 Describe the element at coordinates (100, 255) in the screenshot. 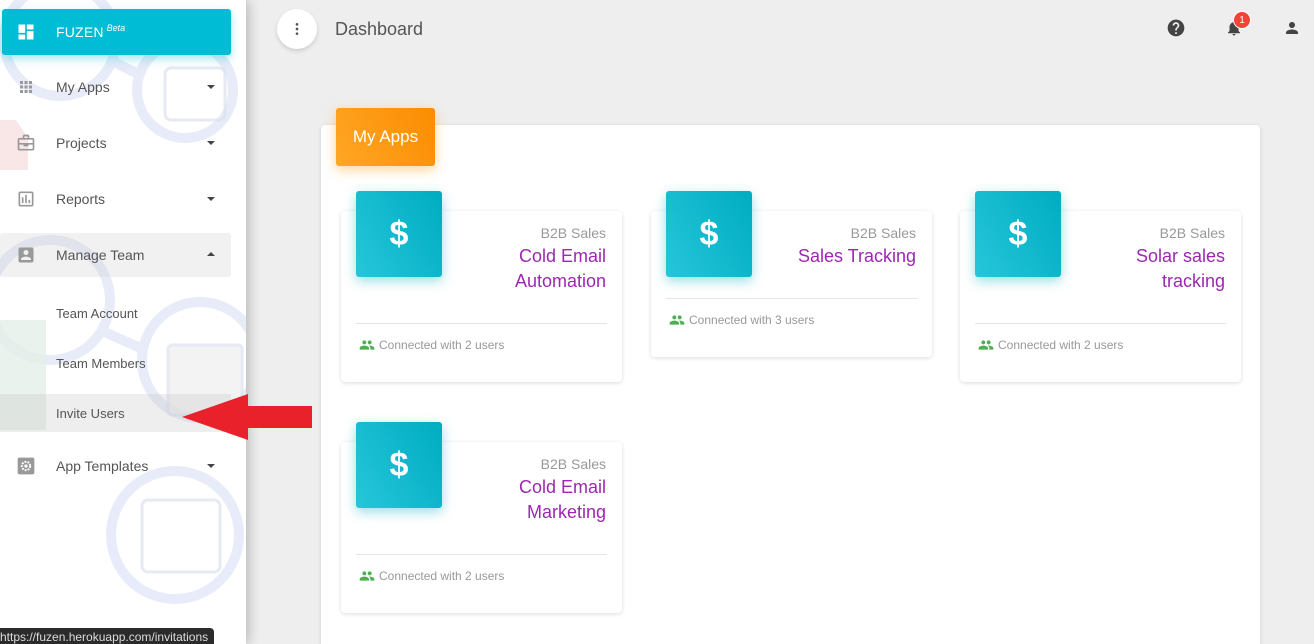

I see `sidebar-item-label: Manage Team` at that location.